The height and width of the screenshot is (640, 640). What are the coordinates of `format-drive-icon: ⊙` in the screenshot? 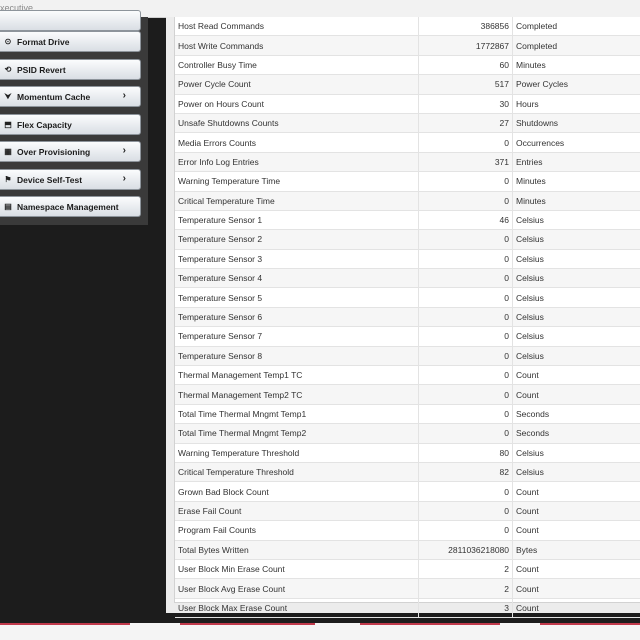 It's located at (8, 41).